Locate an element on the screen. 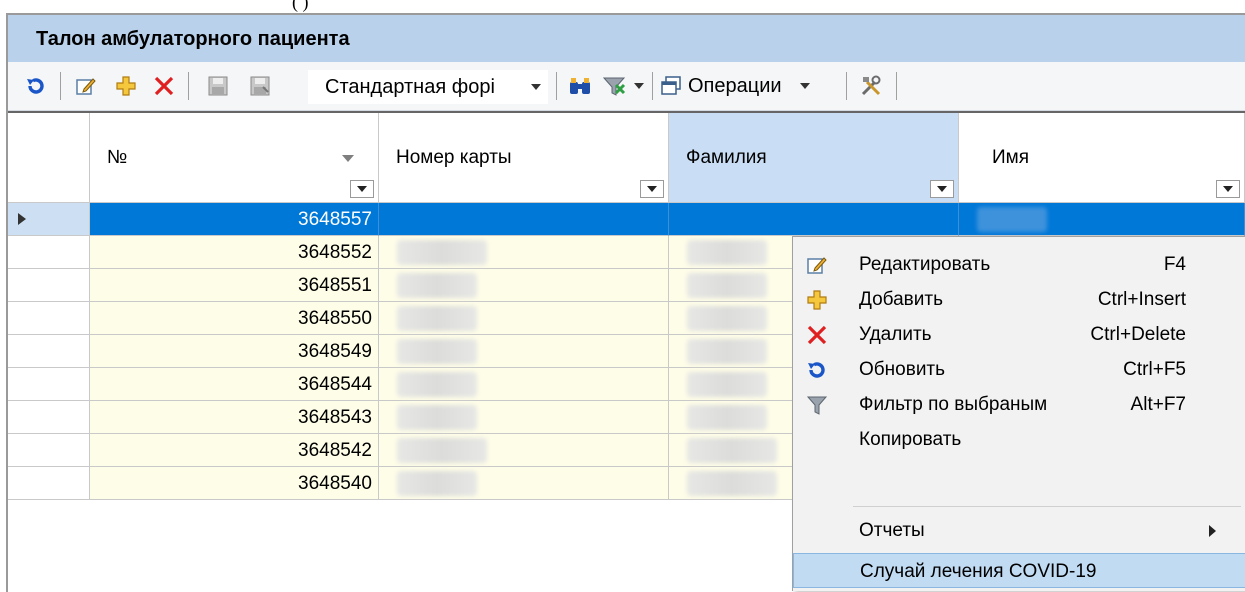 The height and width of the screenshot is (592, 1245). save-button is located at coordinates (218, 86).